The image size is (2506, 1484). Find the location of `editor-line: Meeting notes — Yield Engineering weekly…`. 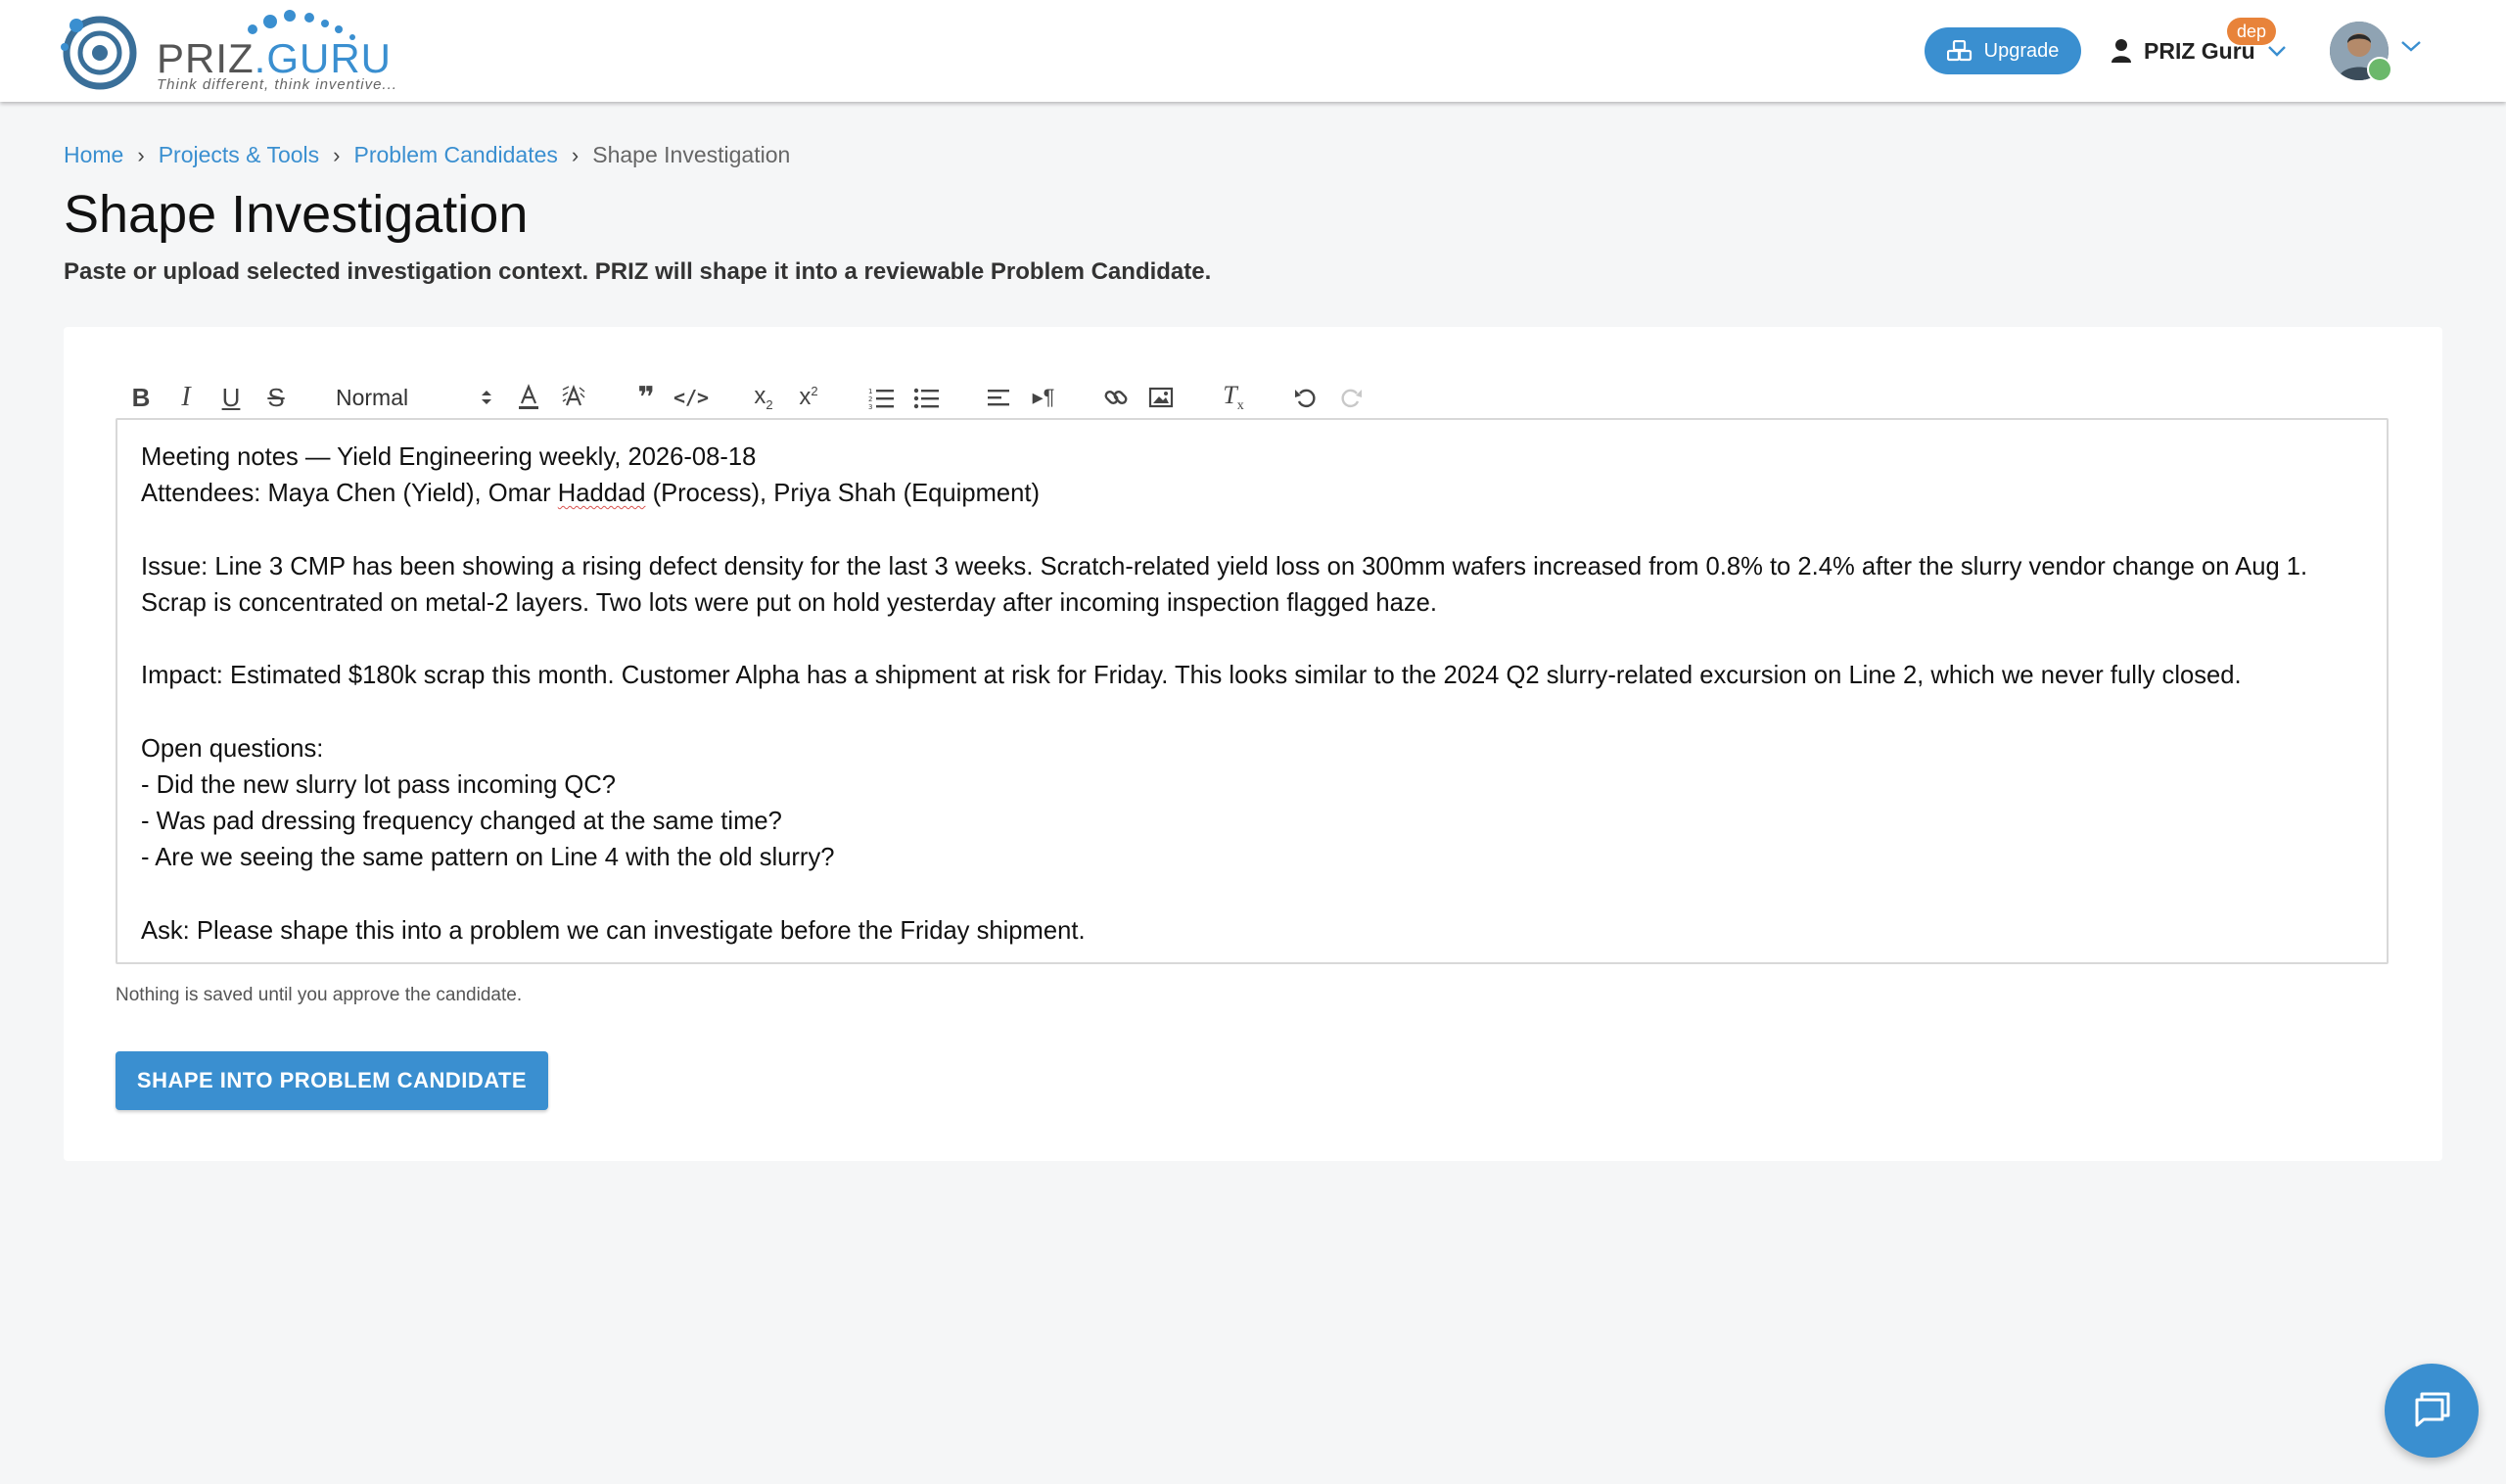

editor-line: Meeting notes — Yield Engineering weekly… is located at coordinates (449, 457).